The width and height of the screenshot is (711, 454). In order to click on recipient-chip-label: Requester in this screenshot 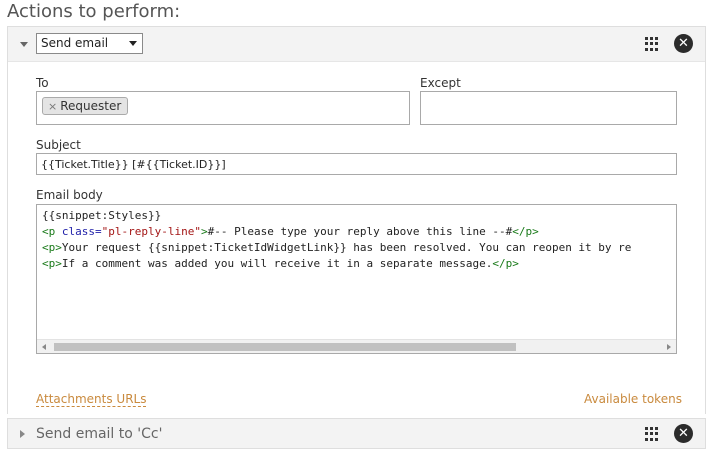, I will do `click(91, 106)`.